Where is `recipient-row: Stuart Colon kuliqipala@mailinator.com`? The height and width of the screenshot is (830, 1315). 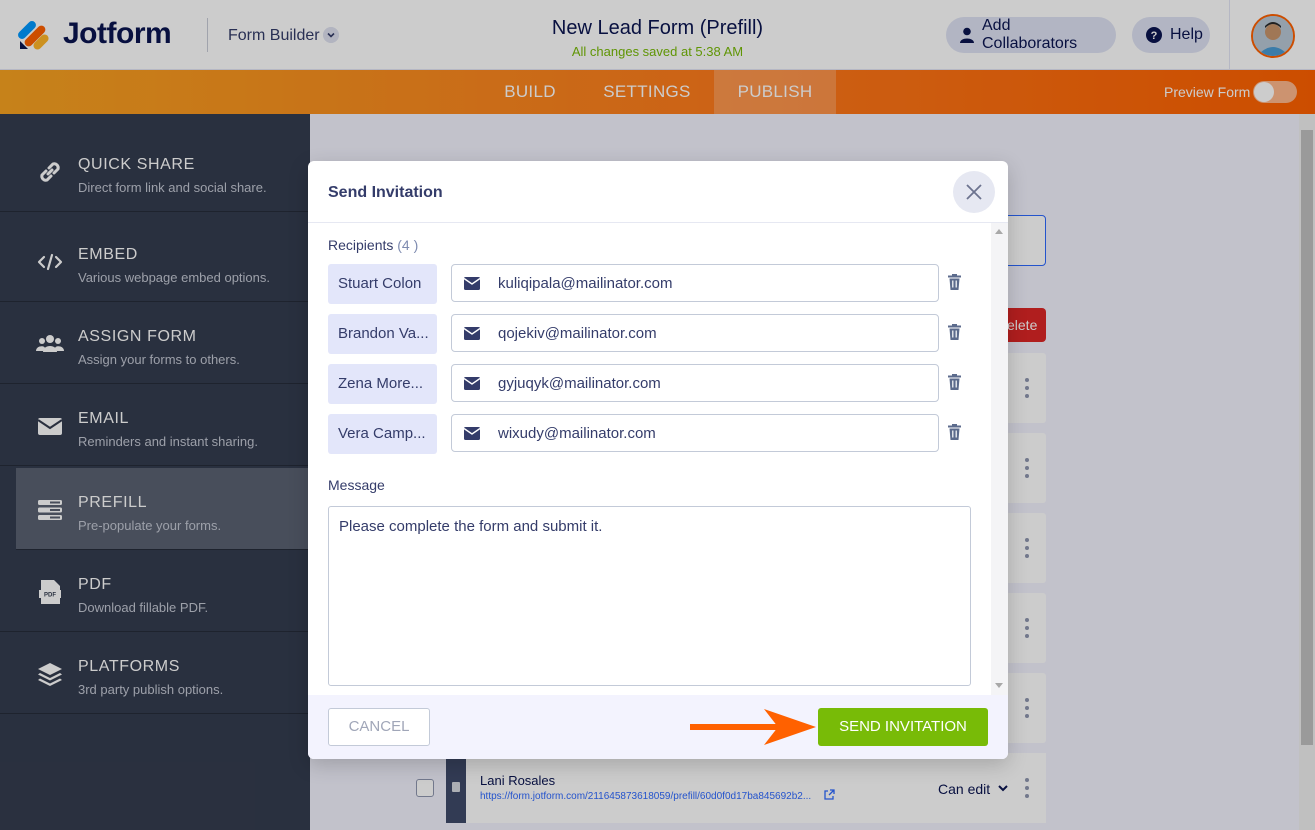
recipient-row: Stuart Colon kuliqipala@mailinator.com is located at coordinates (658, 284).